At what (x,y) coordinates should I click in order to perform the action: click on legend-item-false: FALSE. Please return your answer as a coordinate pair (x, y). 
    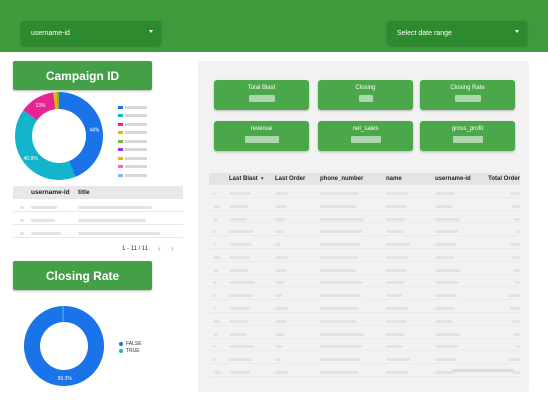
    Looking at the image, I should click on (130, 343).